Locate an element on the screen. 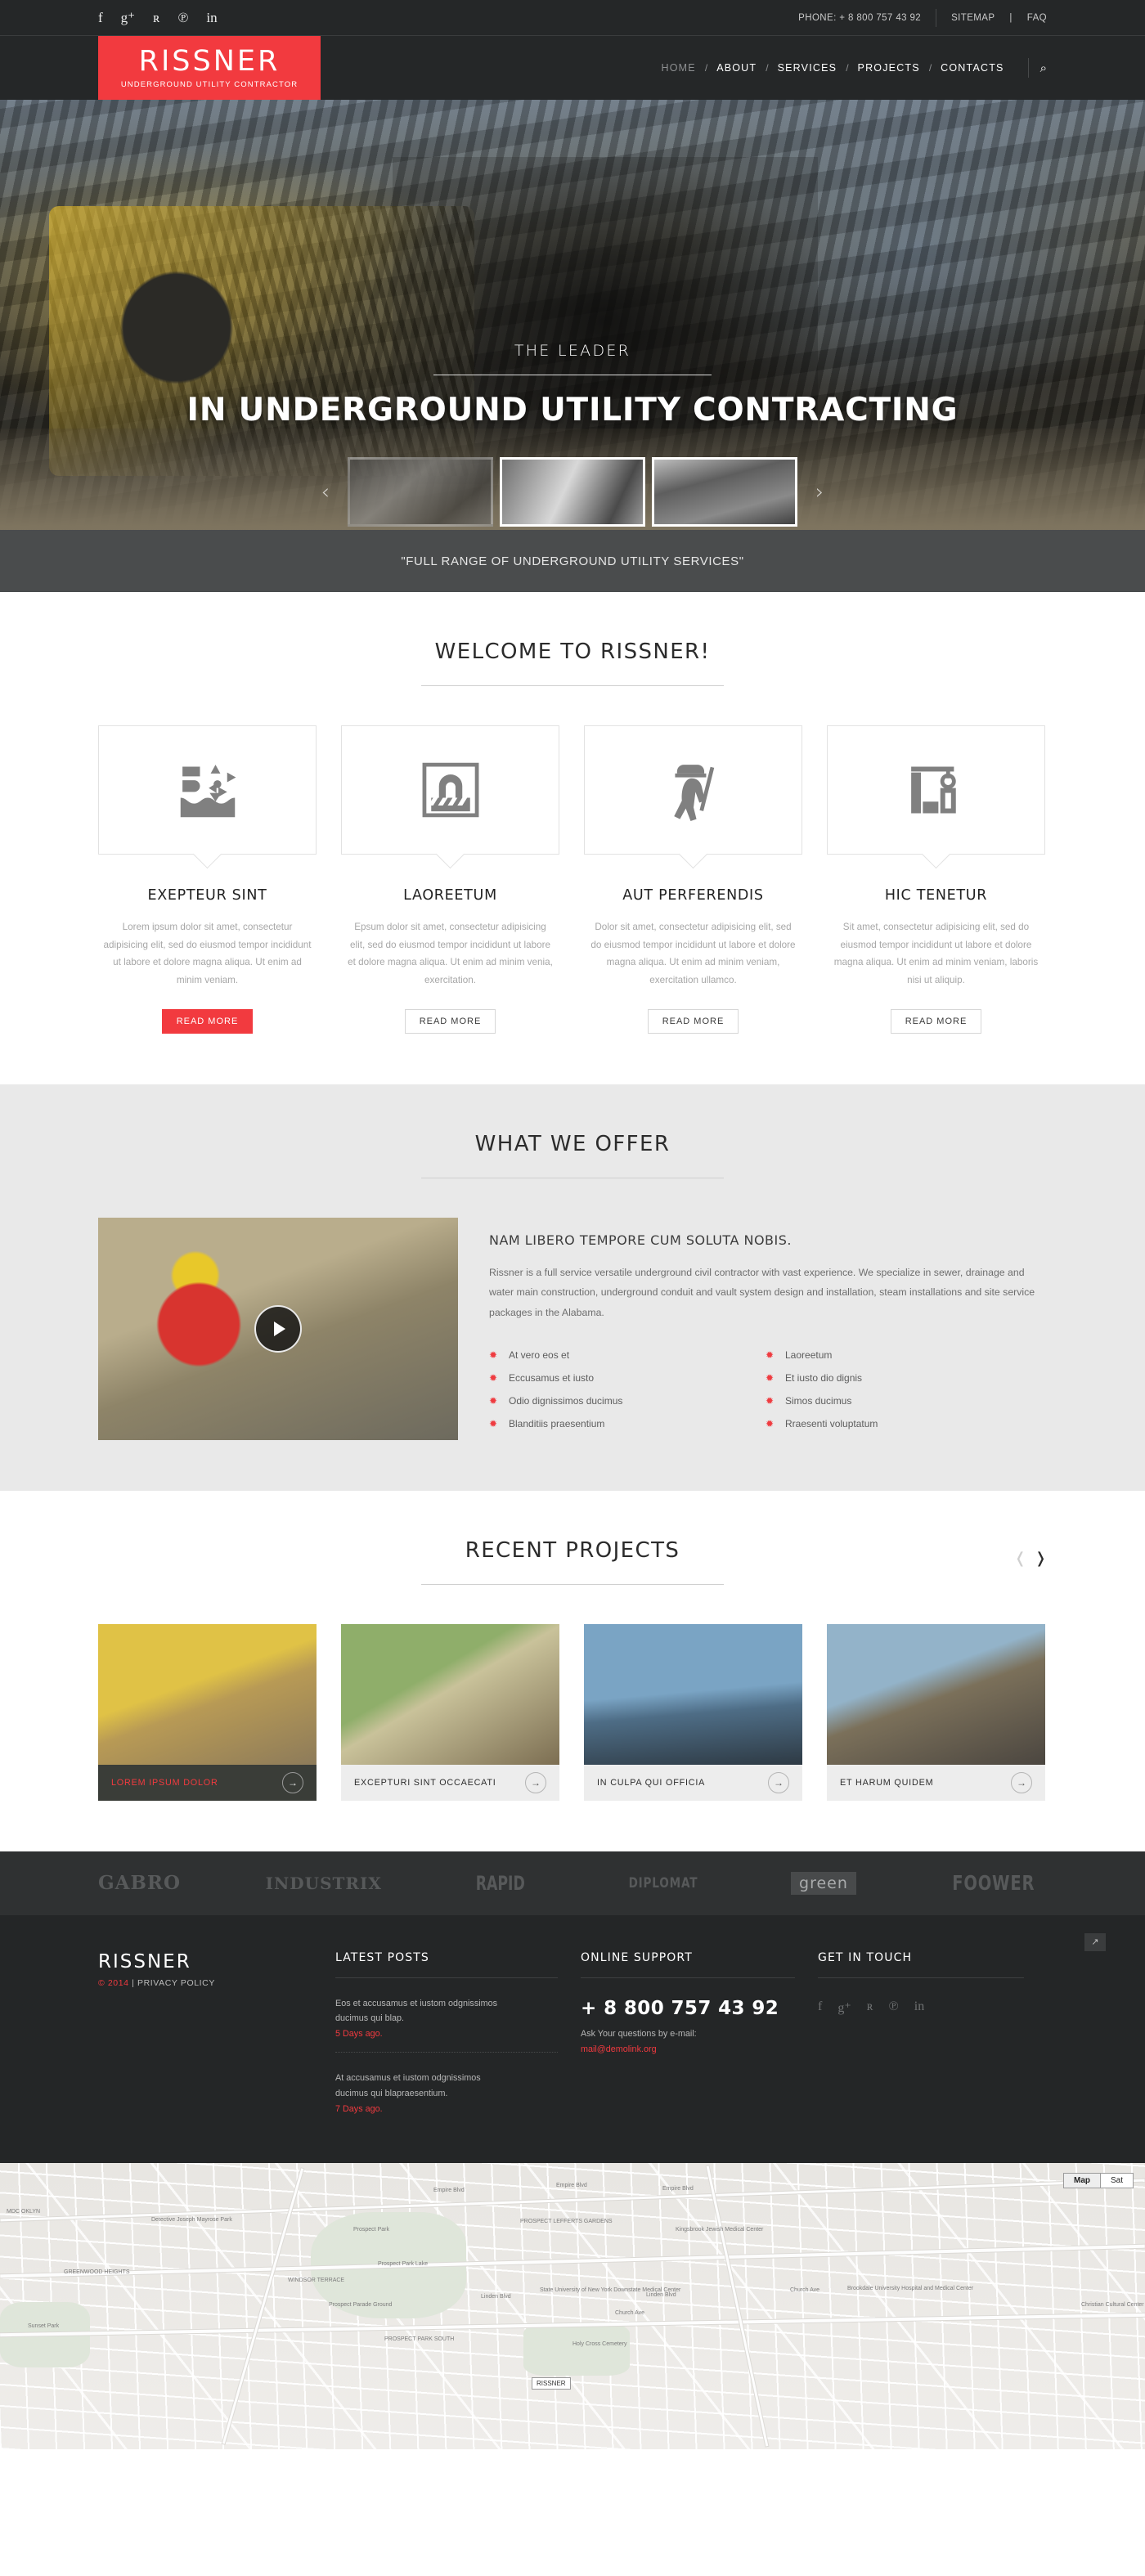 The width and height of the screenshot is (1145, 2576). faq-link: FAQ is located at coordinates (1037, 18).